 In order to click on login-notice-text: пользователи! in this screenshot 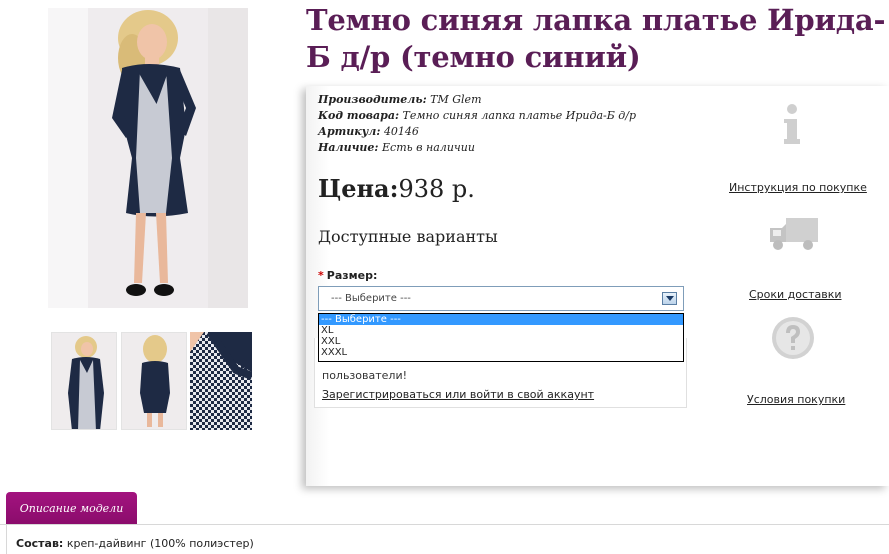, I will do `click(365, 375)`.